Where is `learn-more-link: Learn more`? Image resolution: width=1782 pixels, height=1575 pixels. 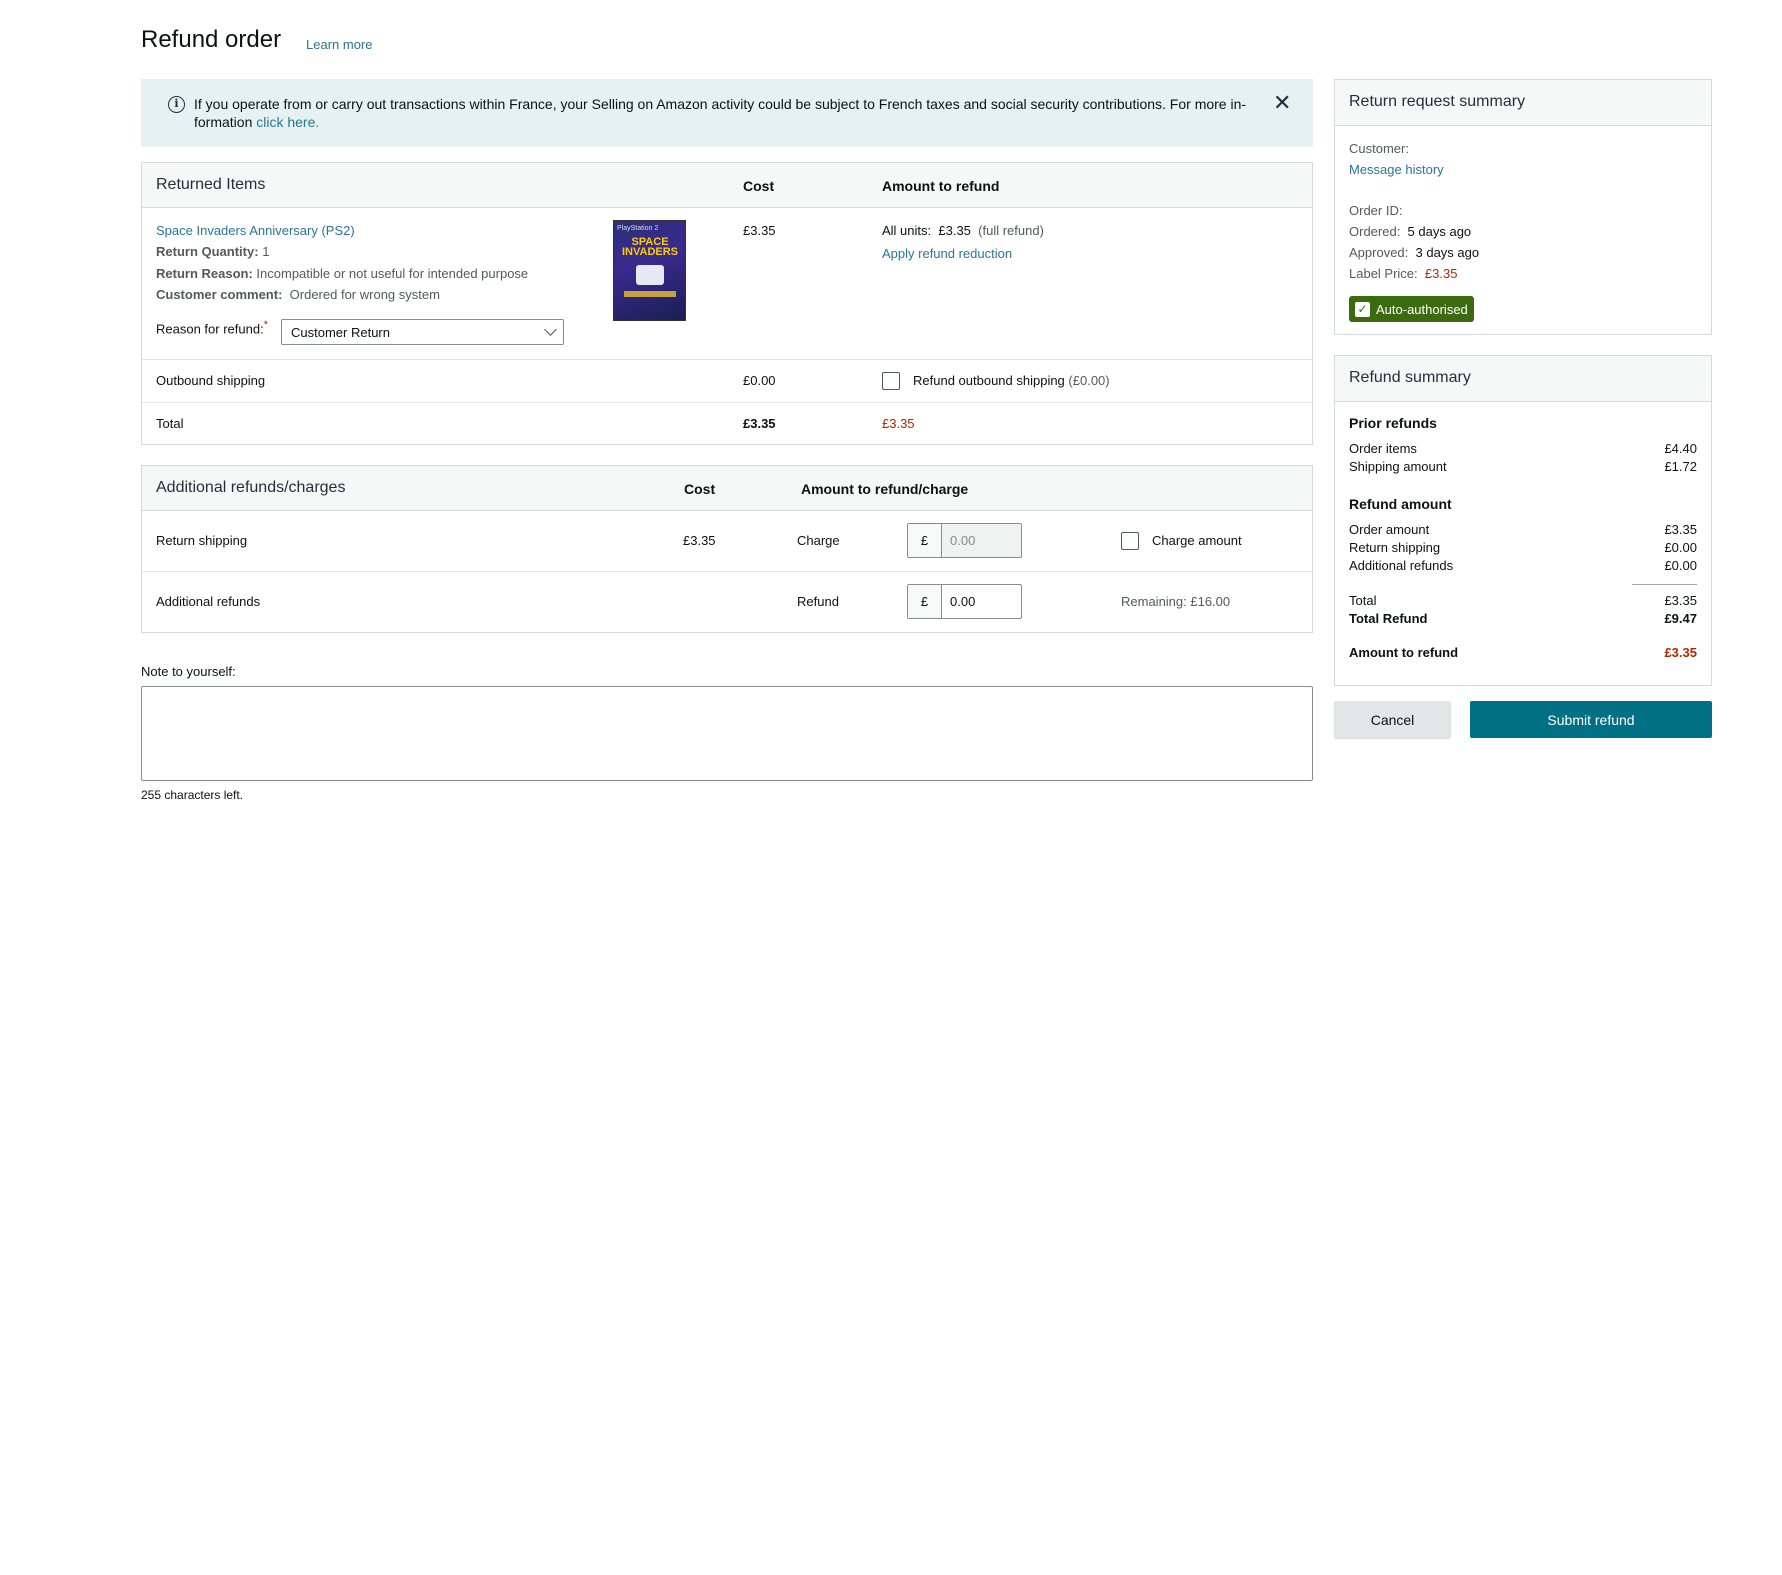 learn-more-link: Learn more is located at coordinates (339, 44).